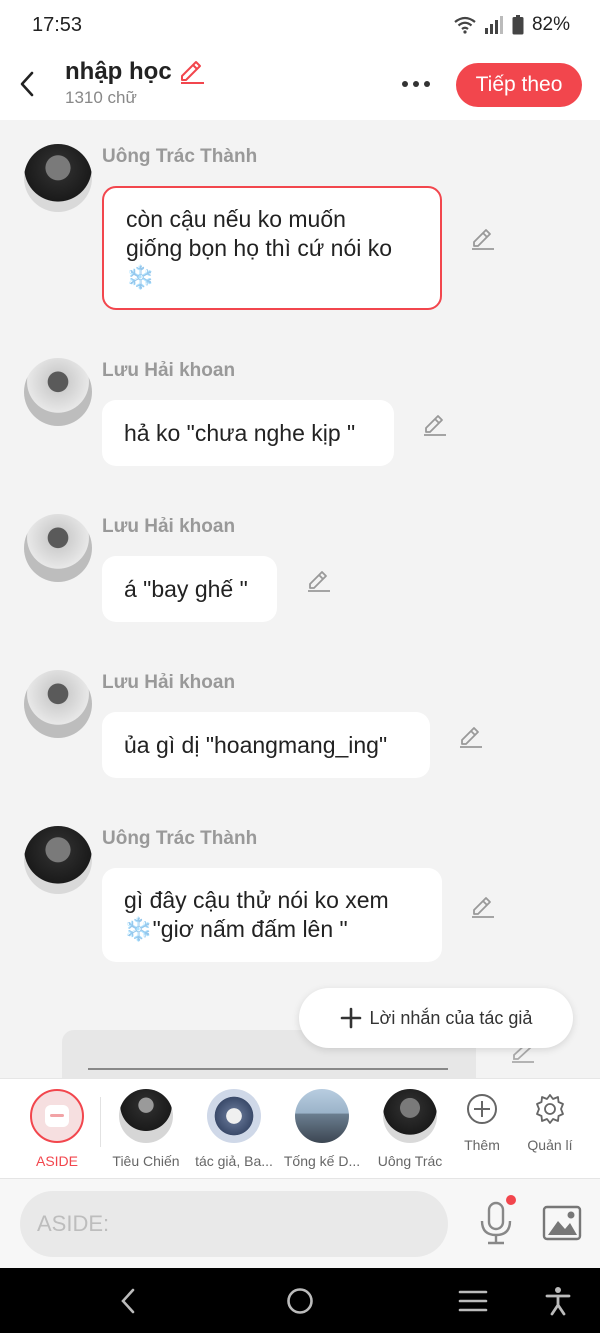  I want to click on nav-recents-button, so click(473, 1301).